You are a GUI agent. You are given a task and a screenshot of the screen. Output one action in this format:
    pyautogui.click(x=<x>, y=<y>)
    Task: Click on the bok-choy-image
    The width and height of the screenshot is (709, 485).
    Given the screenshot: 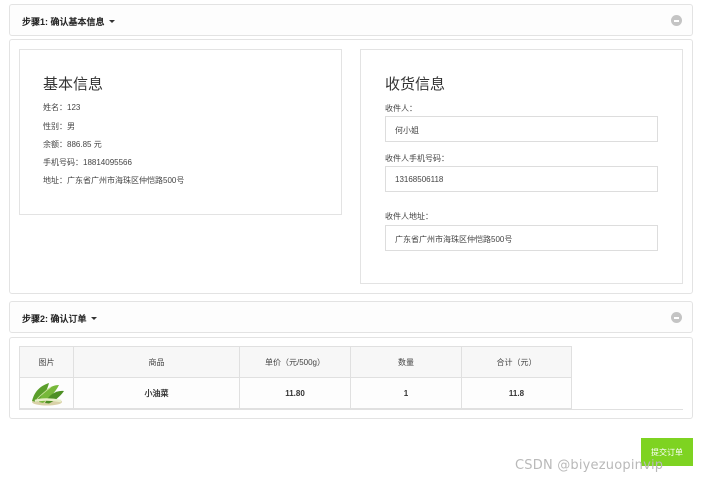 What is the action you would take?
    pyautogui.click(x=47, y=394)
    